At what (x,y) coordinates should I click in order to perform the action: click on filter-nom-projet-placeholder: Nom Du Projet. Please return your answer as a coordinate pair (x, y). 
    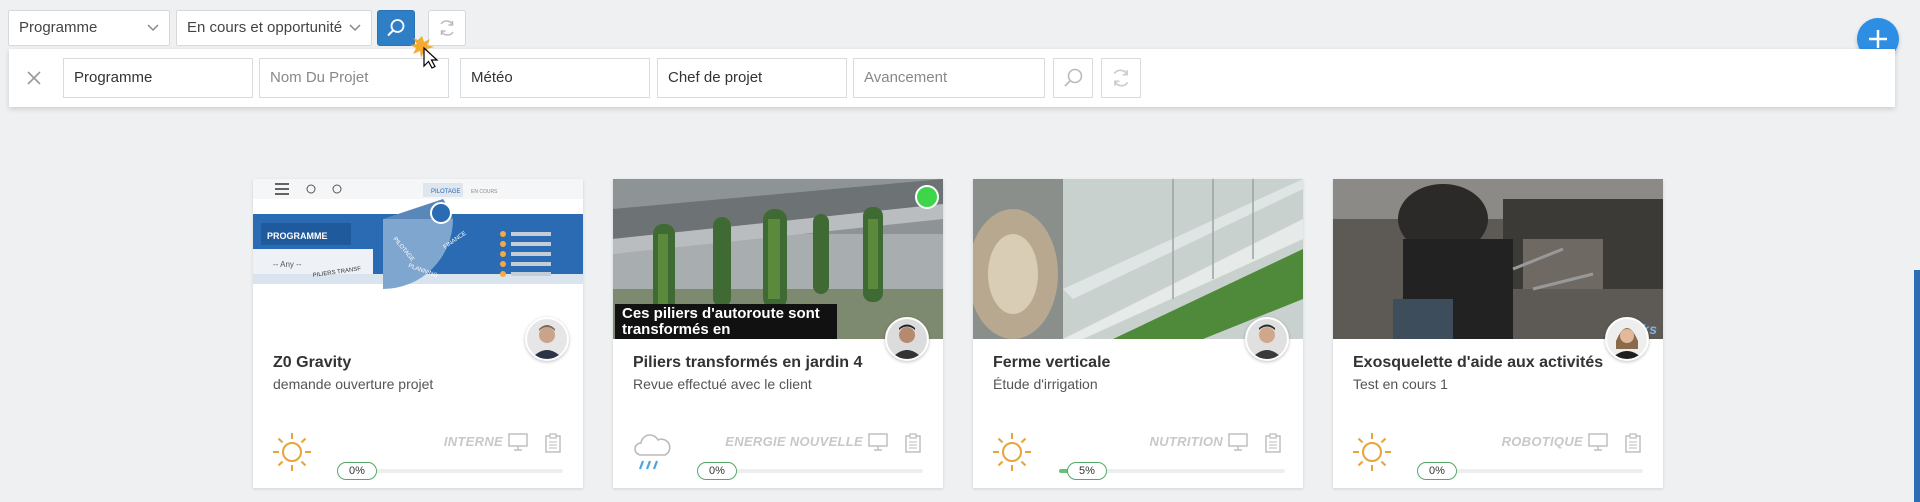
    Looking at the image, I should click on (319, 77).